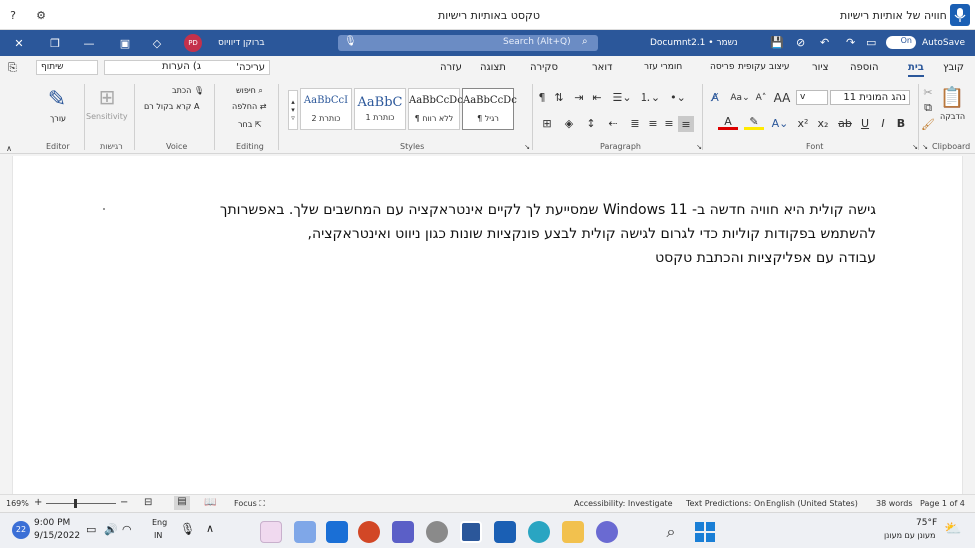 This screenshot has height=548, width=975. What do you see at coordinates (57, 536) in the screenshot?
I see `clock-date: 9/15/2022` at bounding box center [57, 536].